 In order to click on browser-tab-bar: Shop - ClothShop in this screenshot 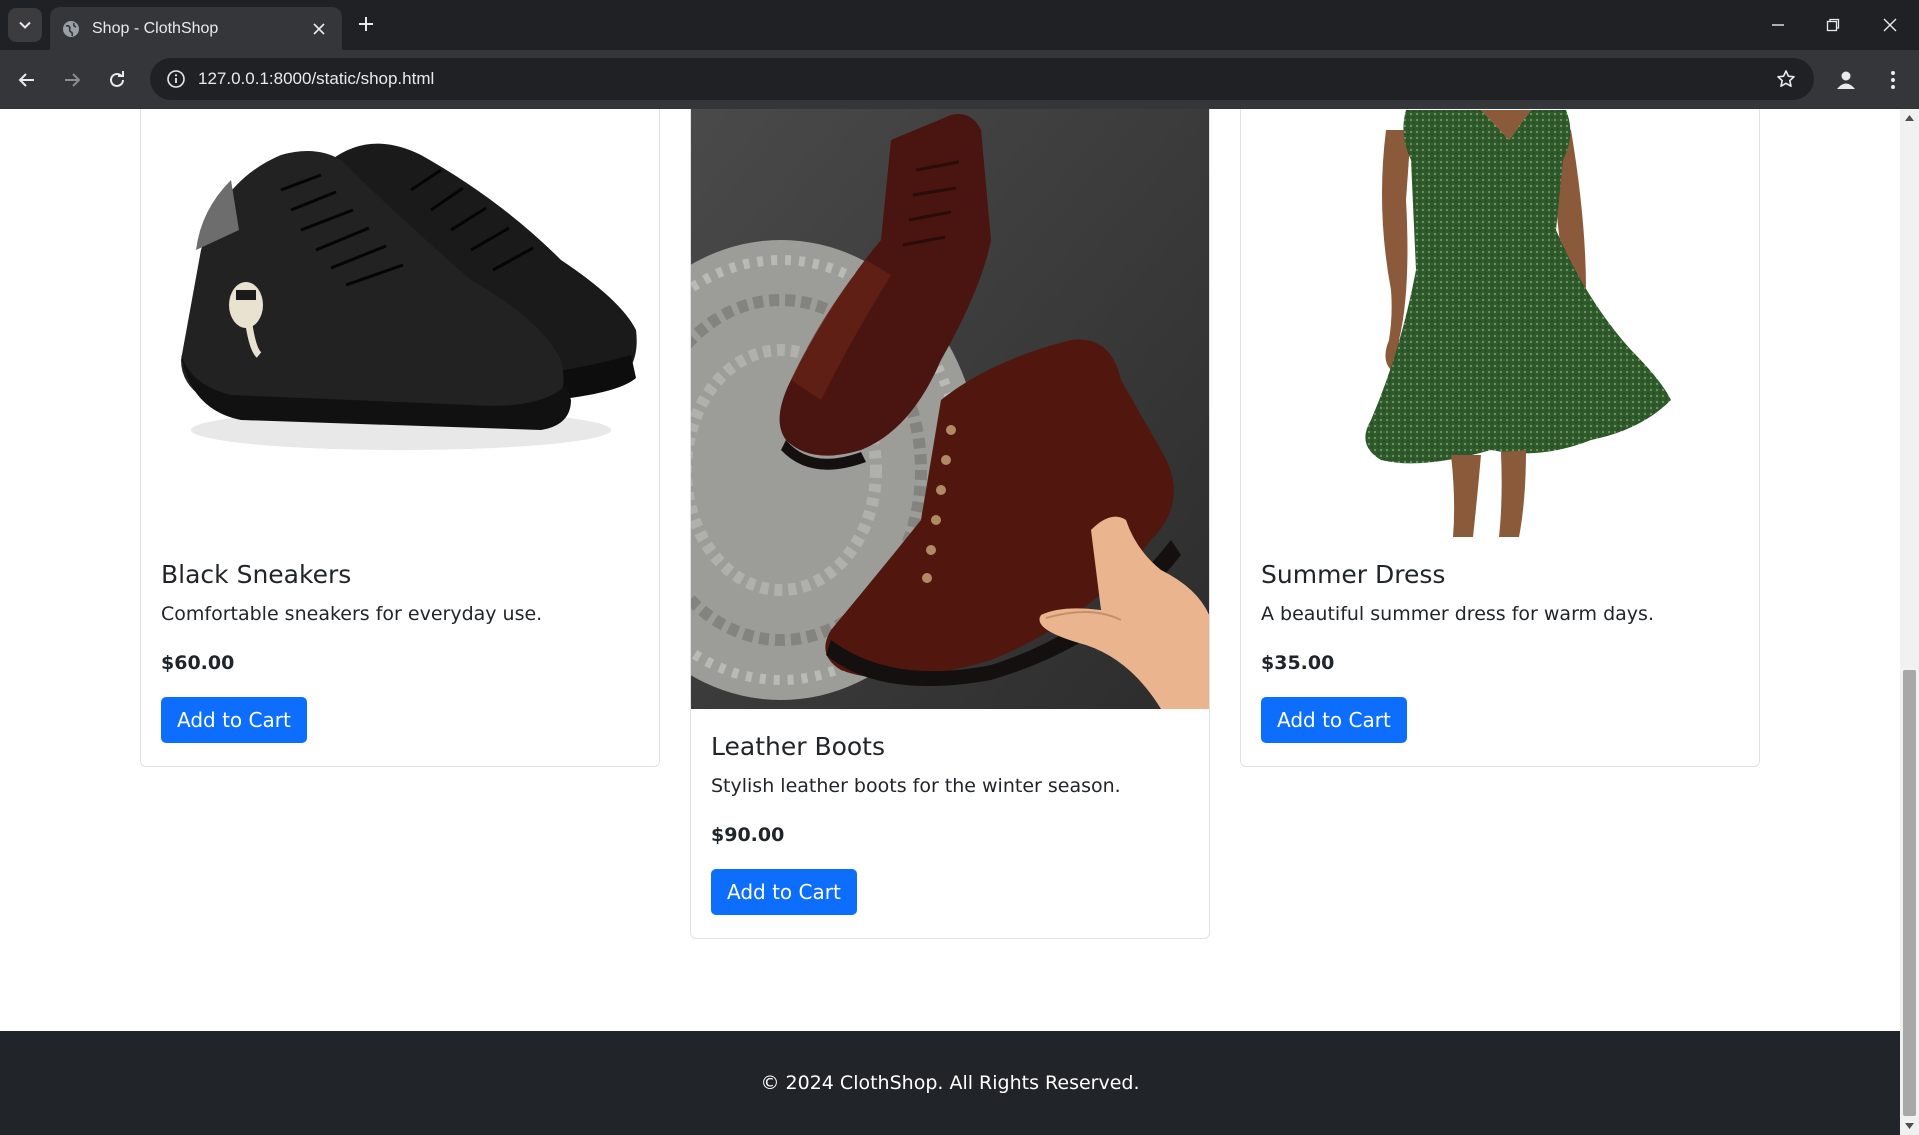, I will do `click(959, 25)`.